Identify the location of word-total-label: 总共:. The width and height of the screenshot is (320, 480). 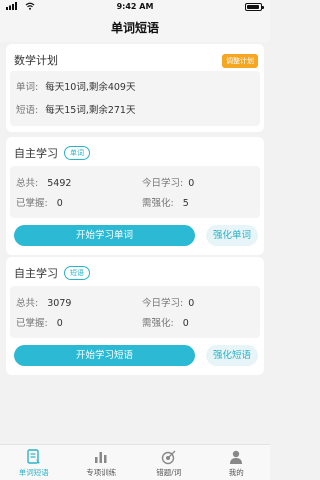
(27, 183).